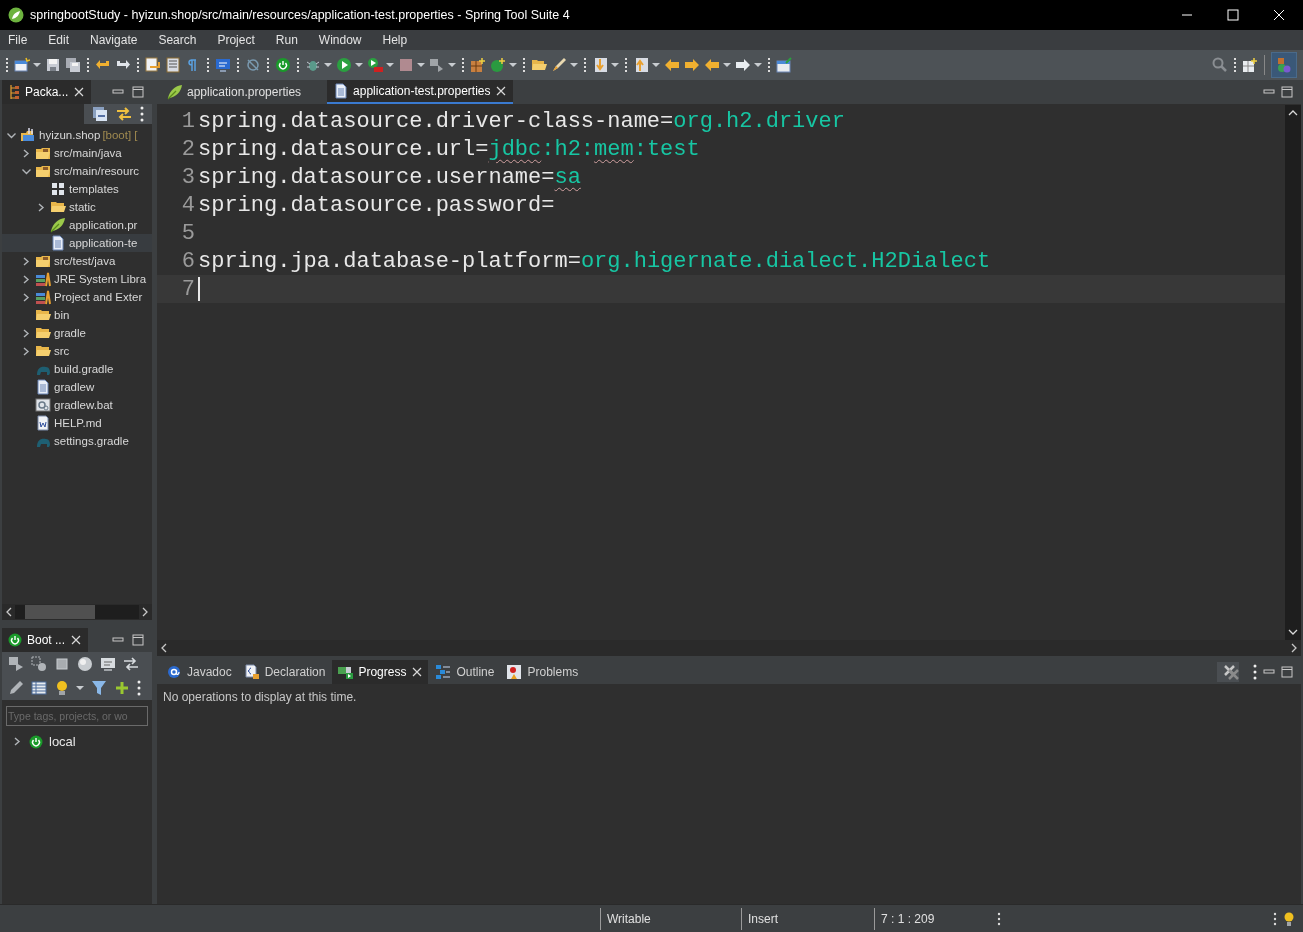 Image resolution: width=1303 pixels, height=932 pixels. I want to click on tree-item: application-te, so click(103, 243).